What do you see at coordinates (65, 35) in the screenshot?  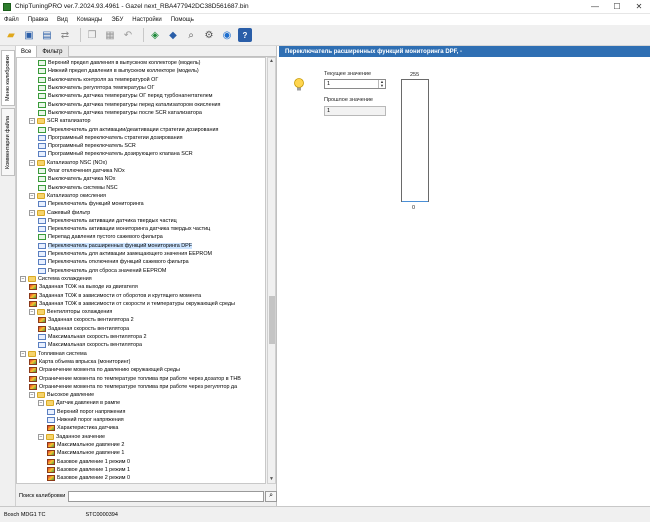 I see `compare-icon: ⇄` at bounding box center [65, 35].